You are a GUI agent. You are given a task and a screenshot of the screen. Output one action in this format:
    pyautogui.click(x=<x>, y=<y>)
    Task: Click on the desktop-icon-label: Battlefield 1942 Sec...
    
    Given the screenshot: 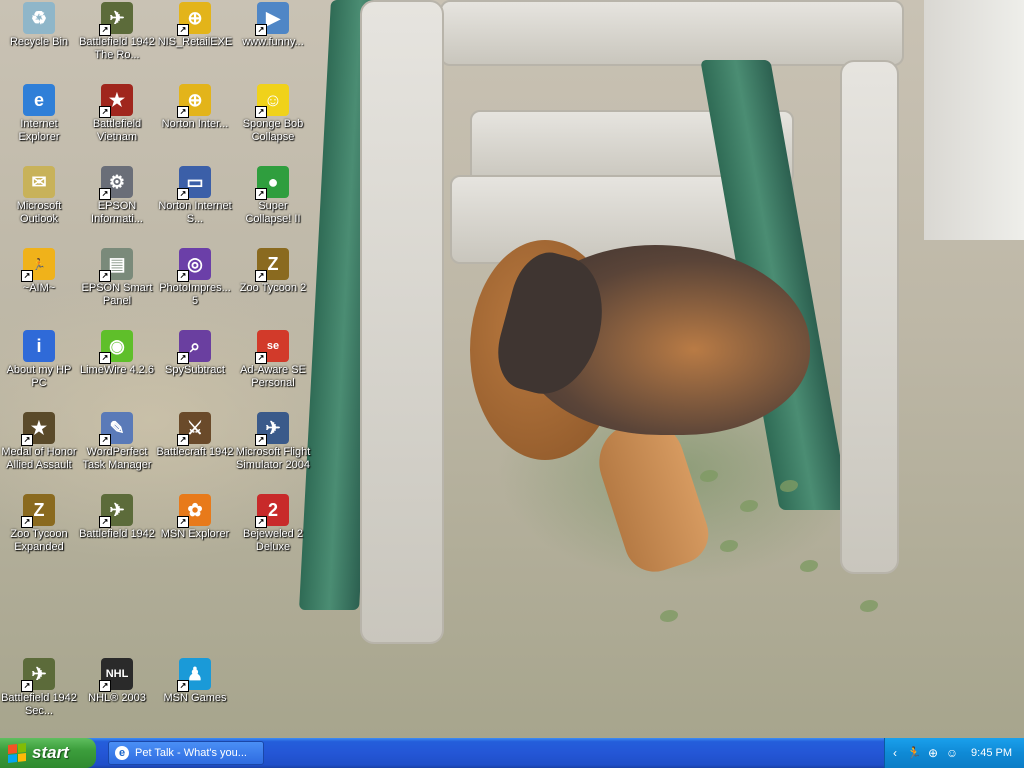 What is the action you would take?
    pyautogui.click(x=39, y=704)
    